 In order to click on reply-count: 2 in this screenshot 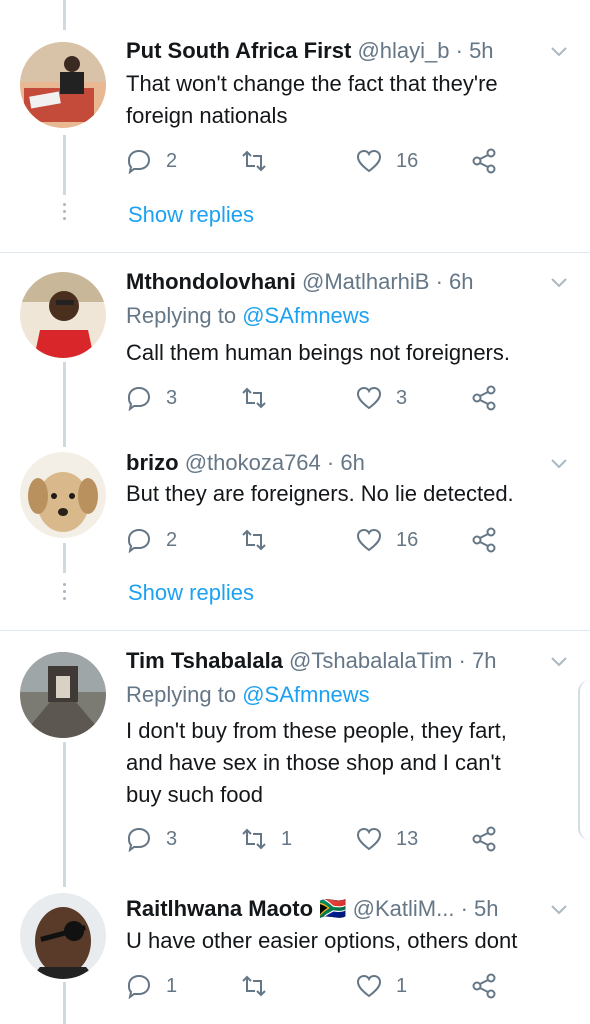, I will do `click(172, 539)`.